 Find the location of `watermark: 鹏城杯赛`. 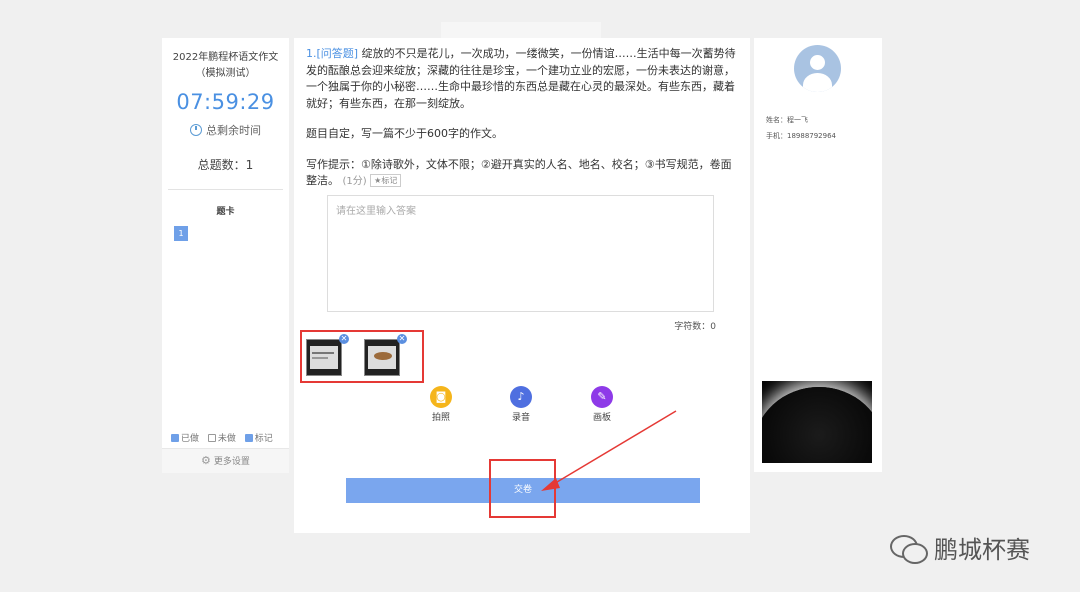

watermark: 鹏城杯赛 is located at coordinates (960, 547).